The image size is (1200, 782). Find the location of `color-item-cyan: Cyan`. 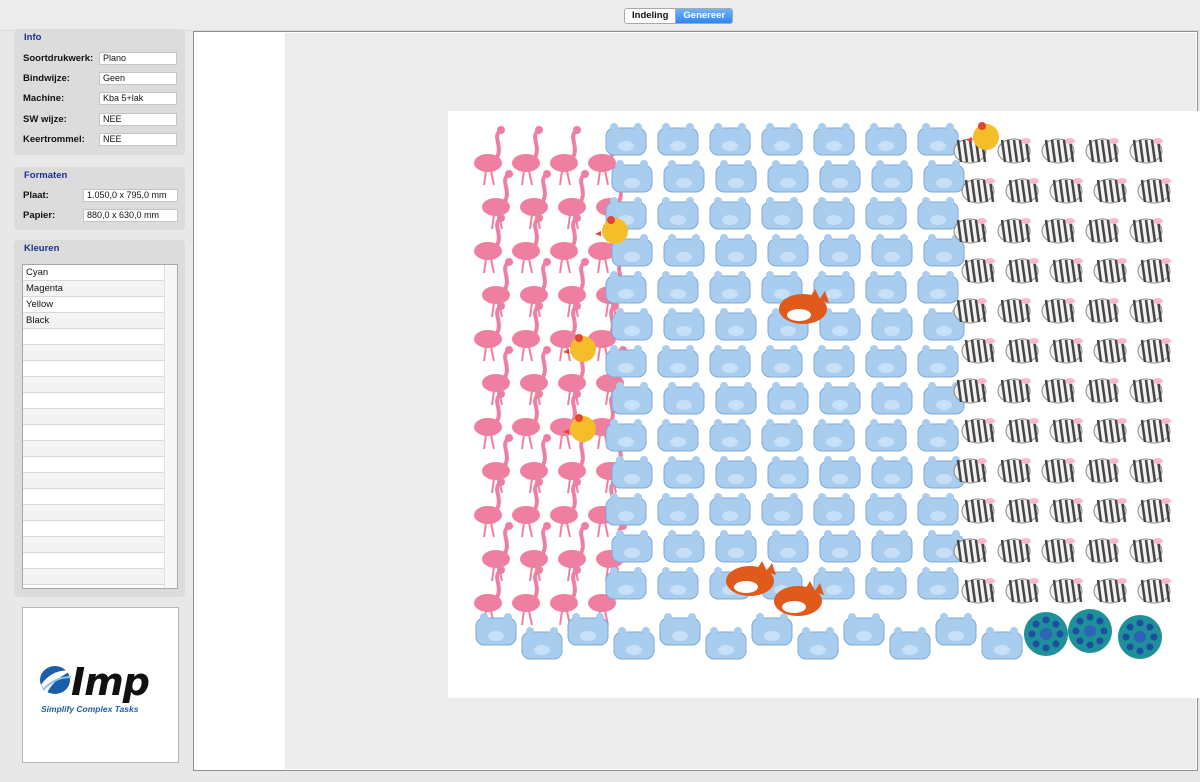

color-item-cyan: Cyan is located at coordinates (94, 273).